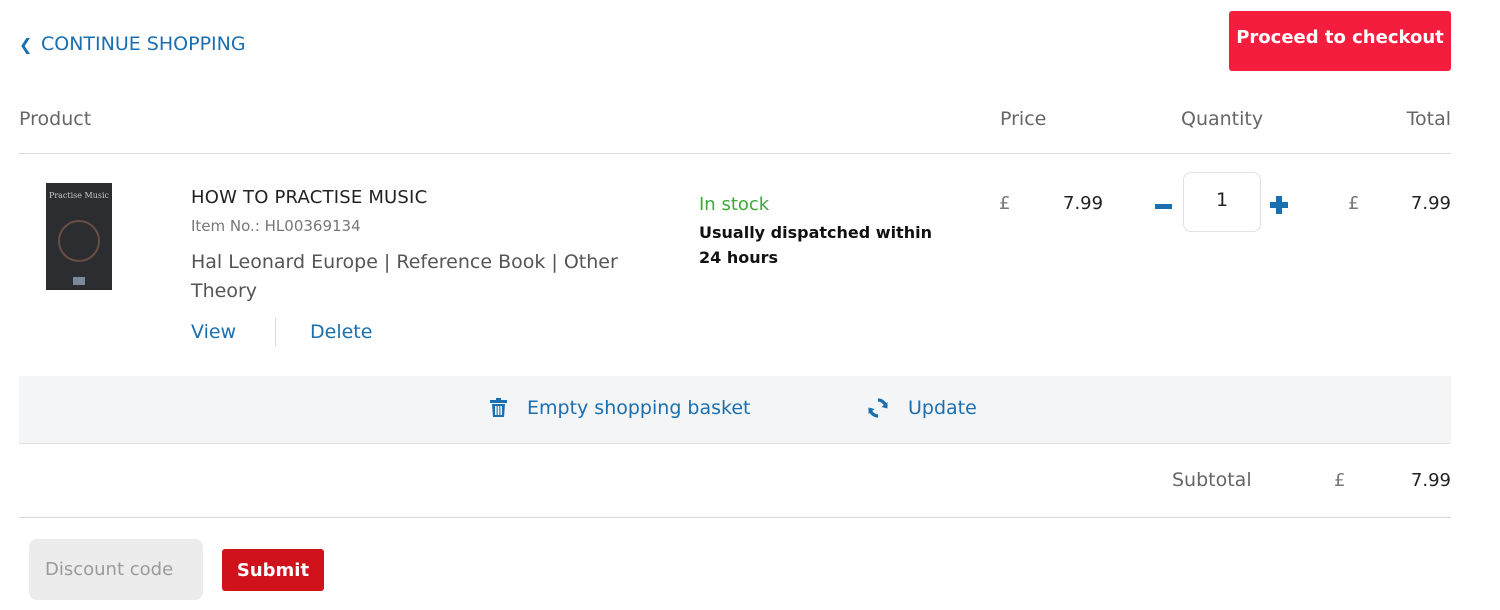 The image size is (1500, 610). I want to click on empty-basket-button: Empty shopping basket, so click(620, 408).